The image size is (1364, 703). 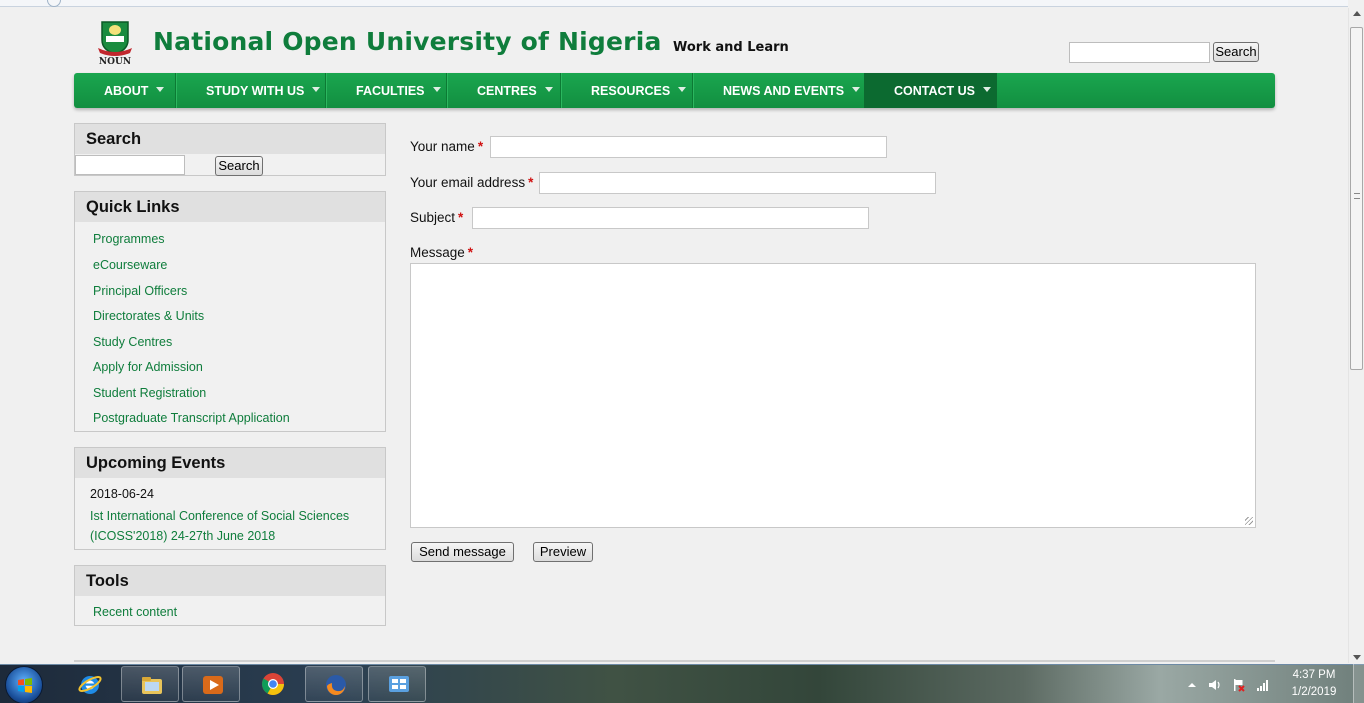 I want to click on header-search-button: Search, so click(x=1236, y=52).